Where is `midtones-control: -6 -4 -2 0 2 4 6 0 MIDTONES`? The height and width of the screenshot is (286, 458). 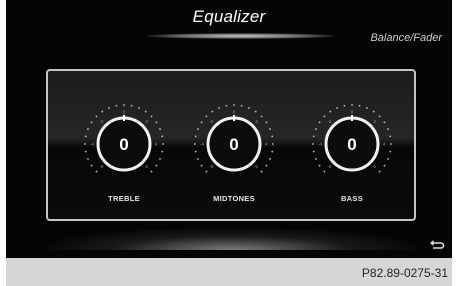 midtones-control: -6 -4 -2 0 2 4 6 0 MIDTONES is located at coordinates (234, 147).